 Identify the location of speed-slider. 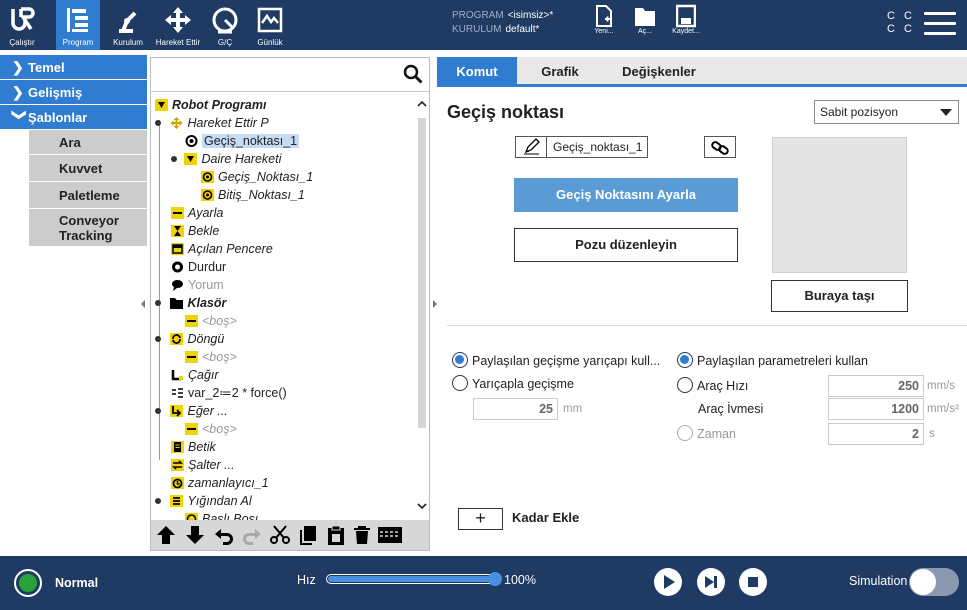
(414, 579).